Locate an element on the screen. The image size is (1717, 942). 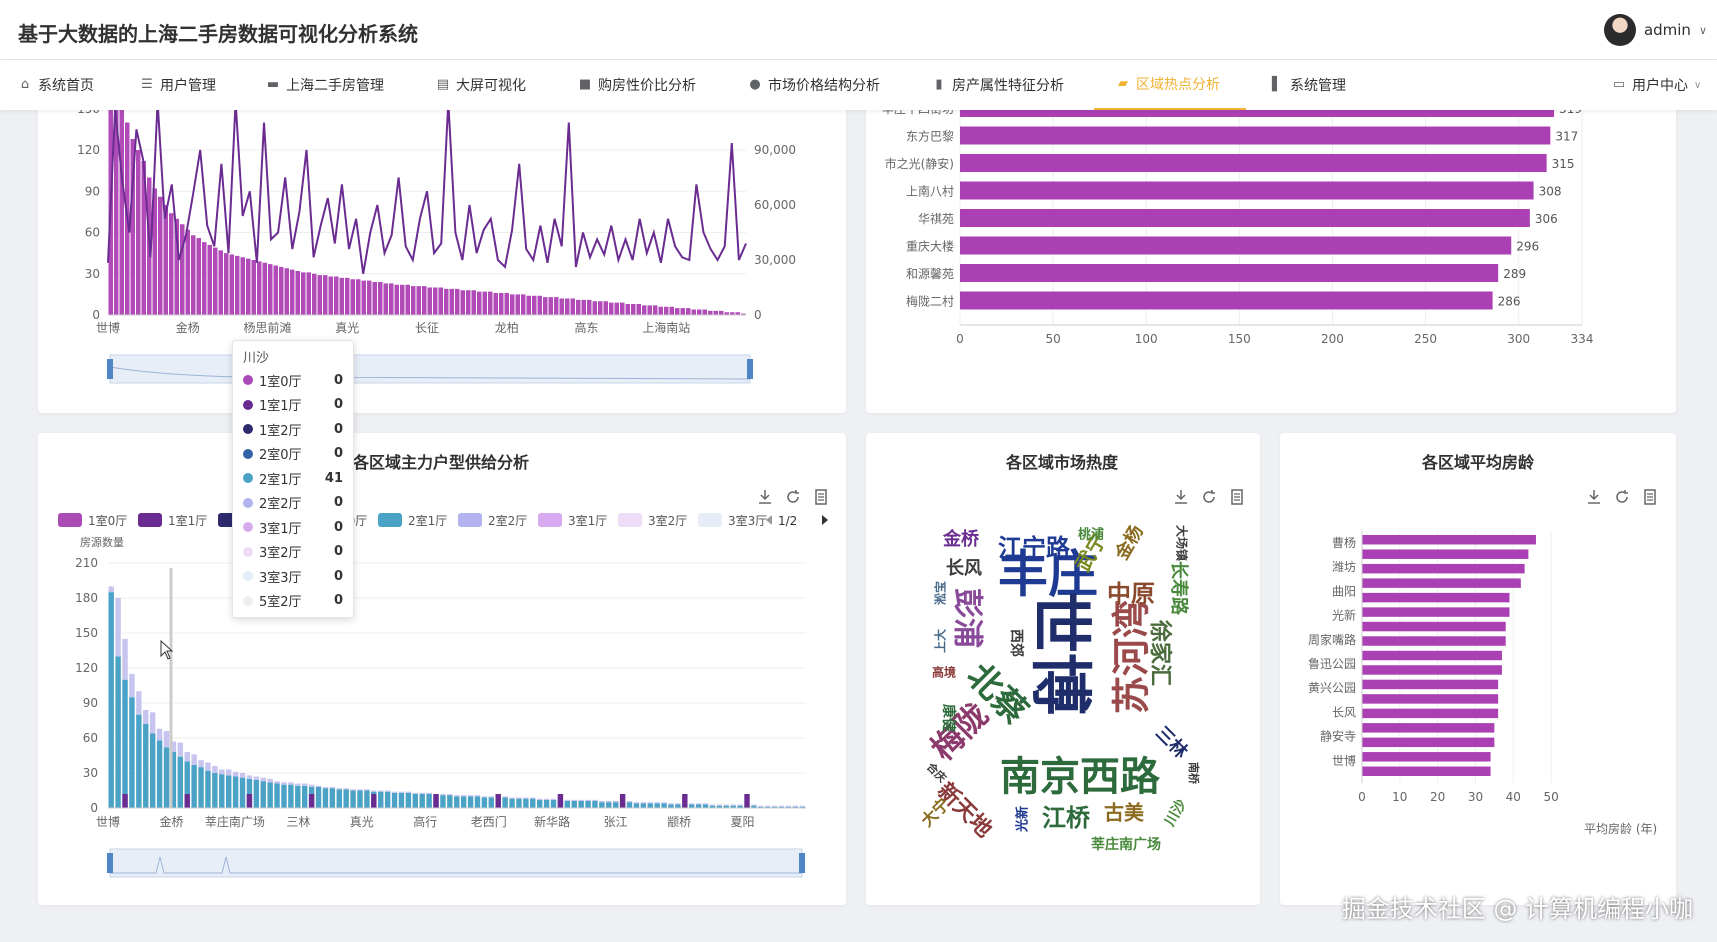
user-menu: admin ∨ is located at coordinates (1655, 30).